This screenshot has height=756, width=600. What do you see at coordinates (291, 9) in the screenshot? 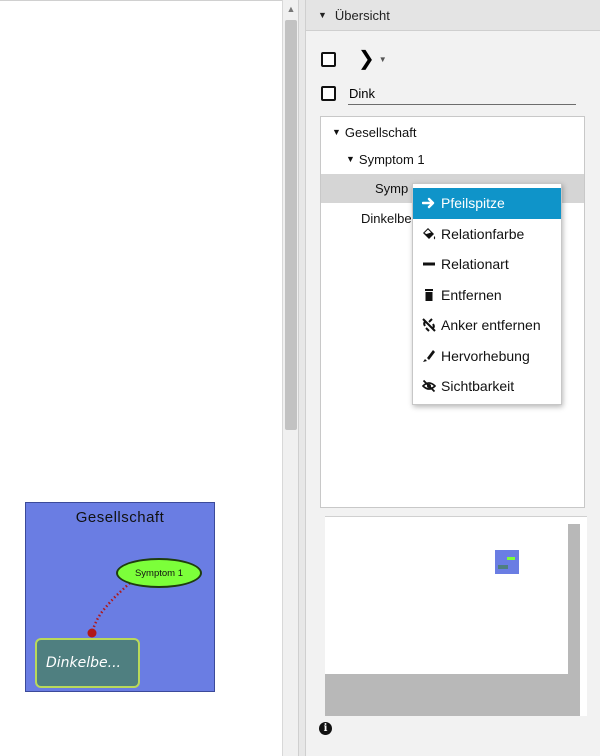
I see `scroll-up-arrow-icon: ▲` at bounding box center [291, 9].